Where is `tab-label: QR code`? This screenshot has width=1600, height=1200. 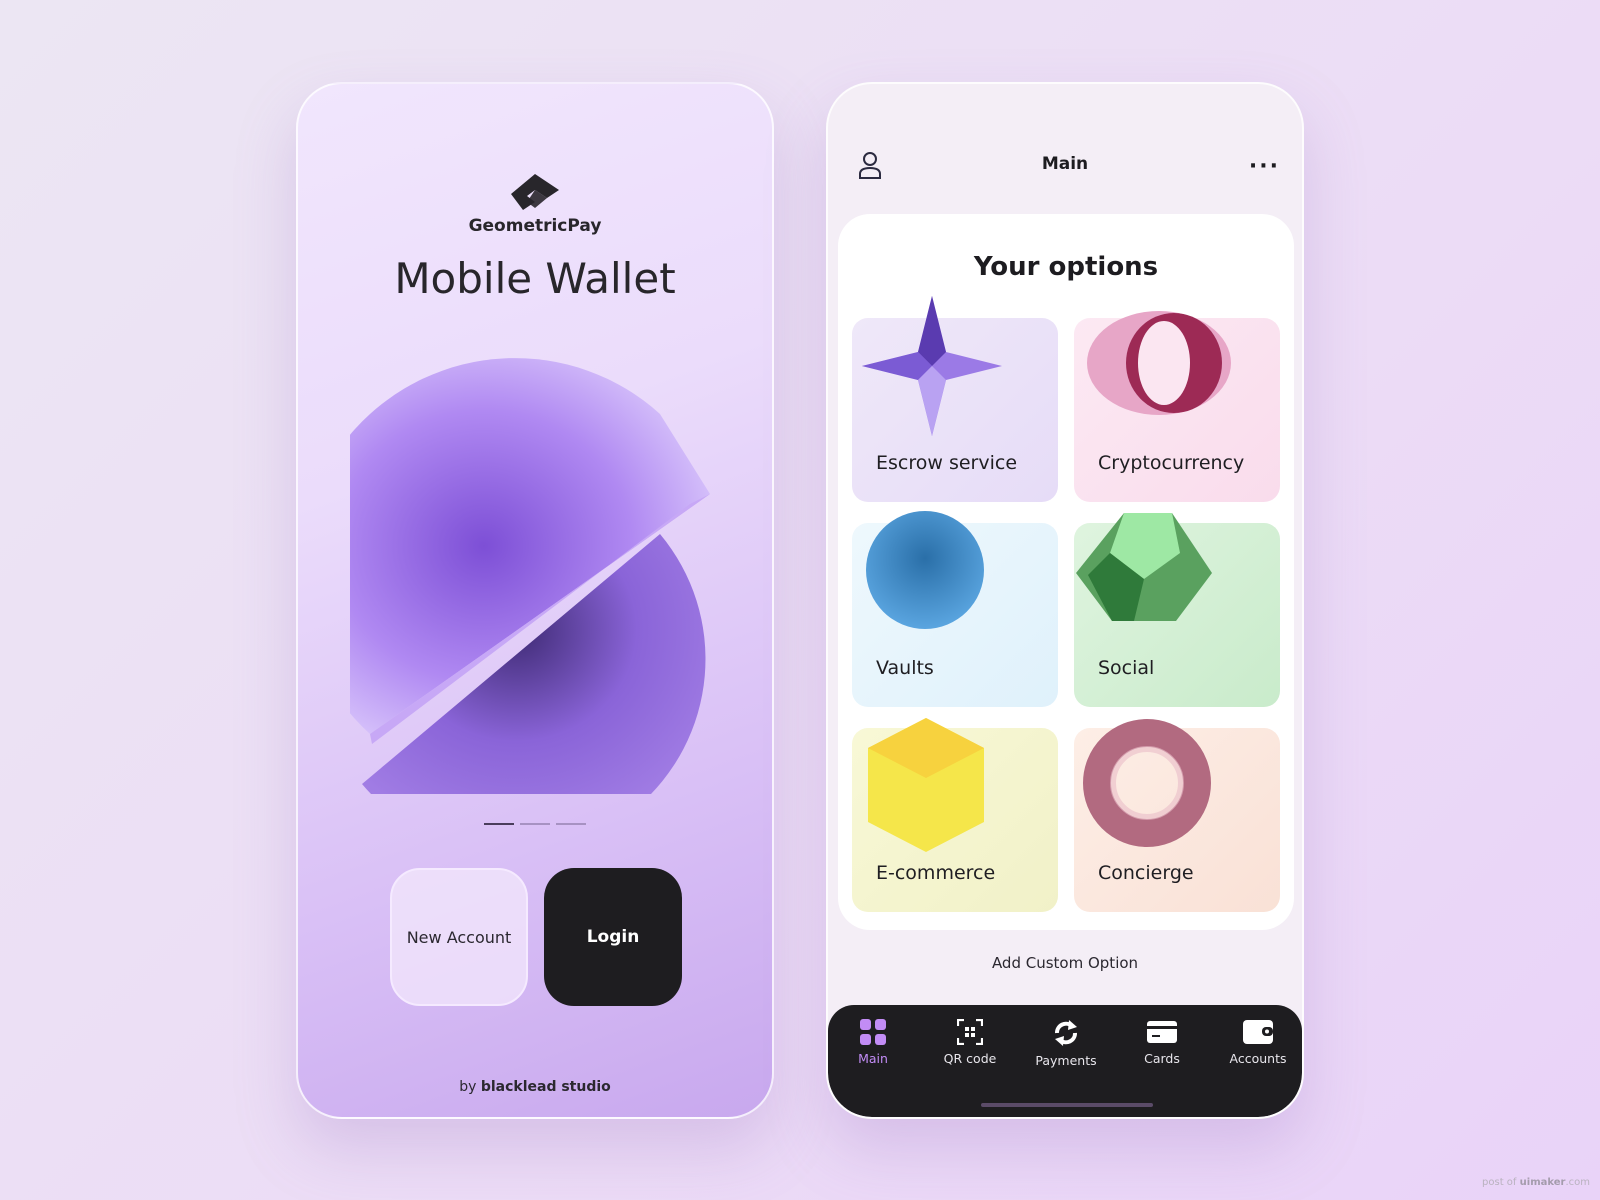 tab-label: QR code is located at coordinates (970, 1058).